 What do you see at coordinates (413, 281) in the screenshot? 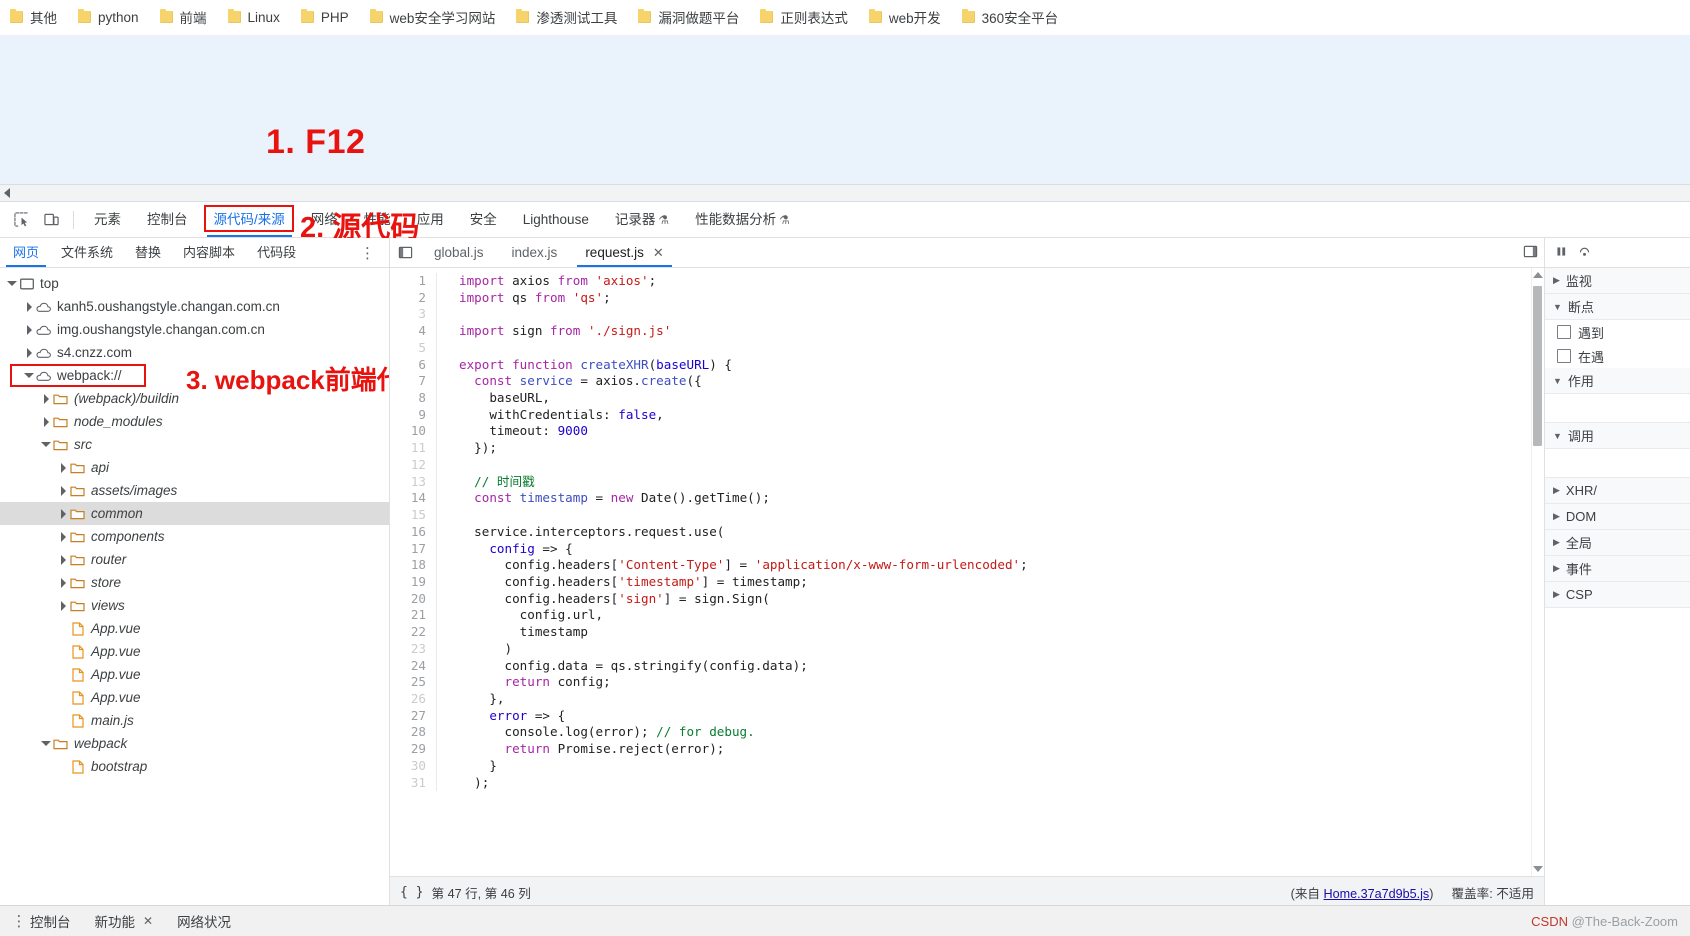
I see `line-number: 1` at bounding box center [413, 281].